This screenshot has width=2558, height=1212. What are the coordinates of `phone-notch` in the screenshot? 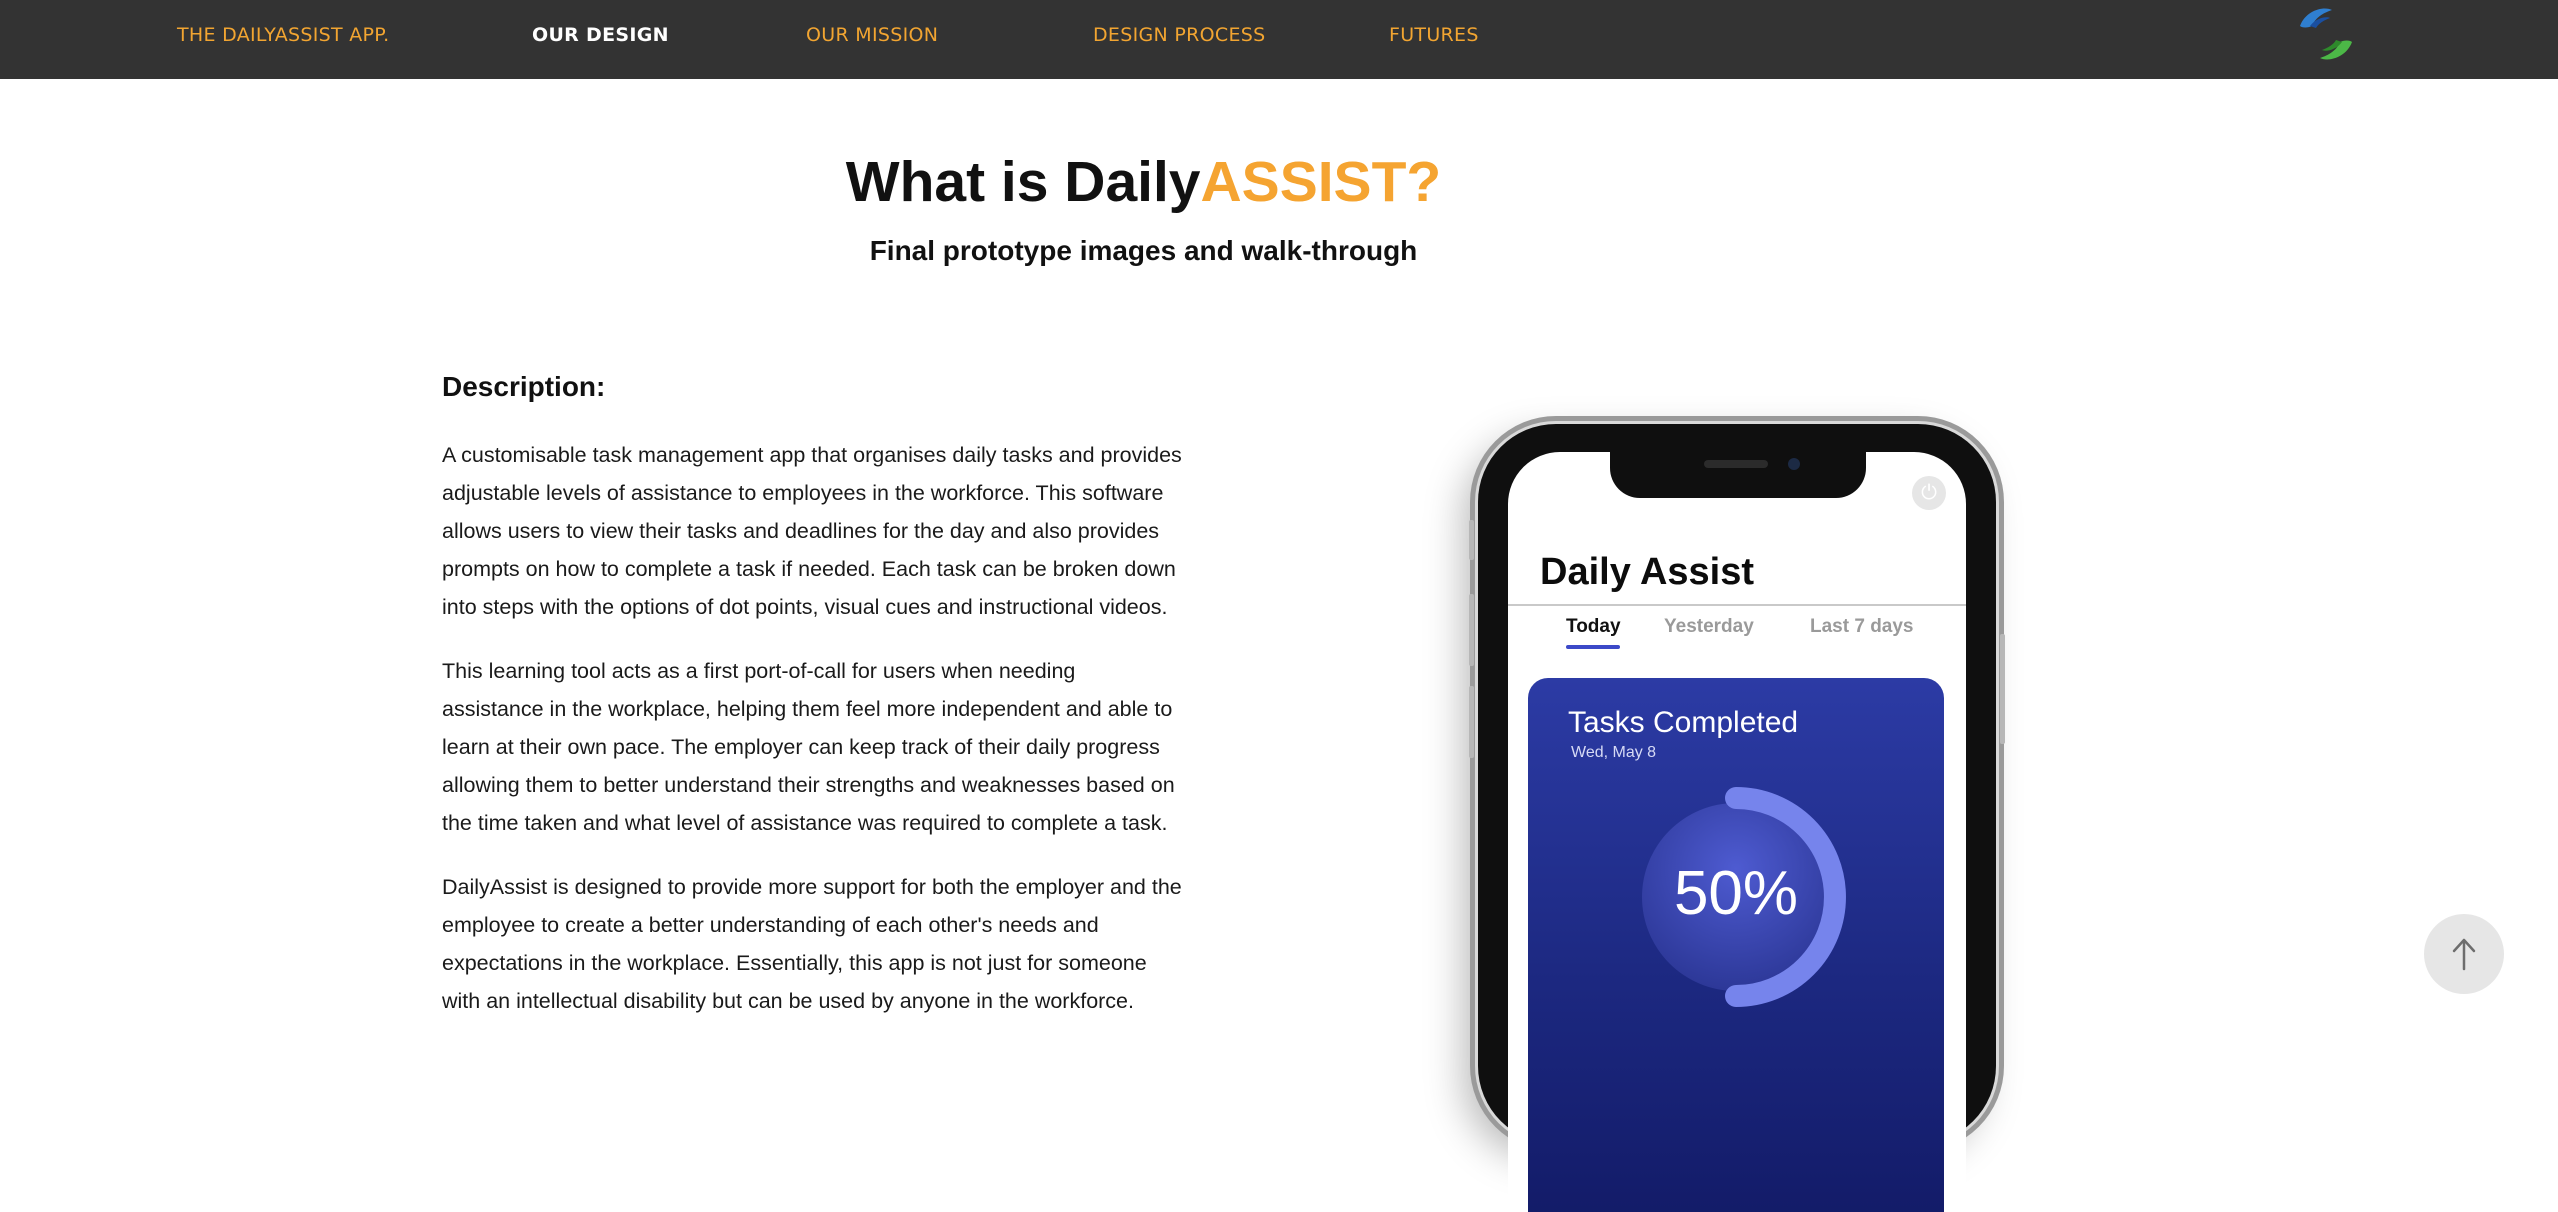 It's located at (1738, 475).